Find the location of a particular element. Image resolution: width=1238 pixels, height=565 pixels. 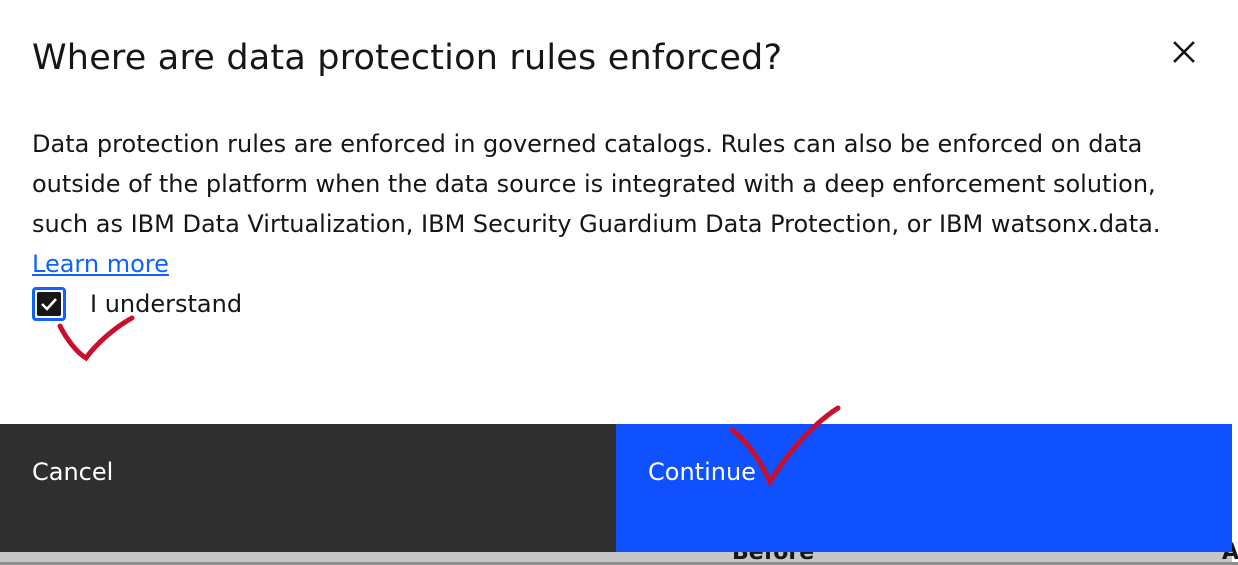

continue-button: Continue is located at coordinates (924, 488).